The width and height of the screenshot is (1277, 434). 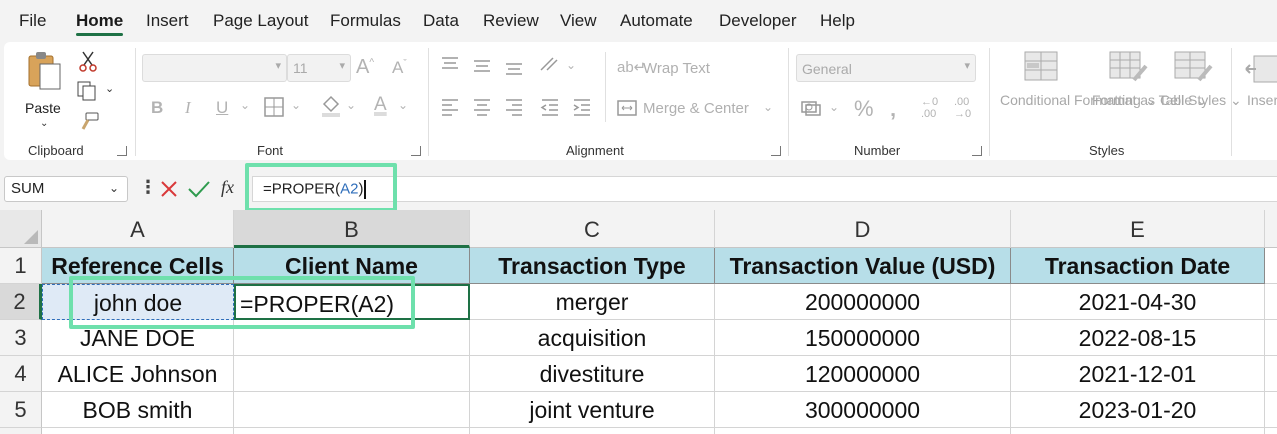 What do you see at coordinates (863, 374) in the screenshot?
I see `cell-d4: 120000000` at bounding box center [863, 374].